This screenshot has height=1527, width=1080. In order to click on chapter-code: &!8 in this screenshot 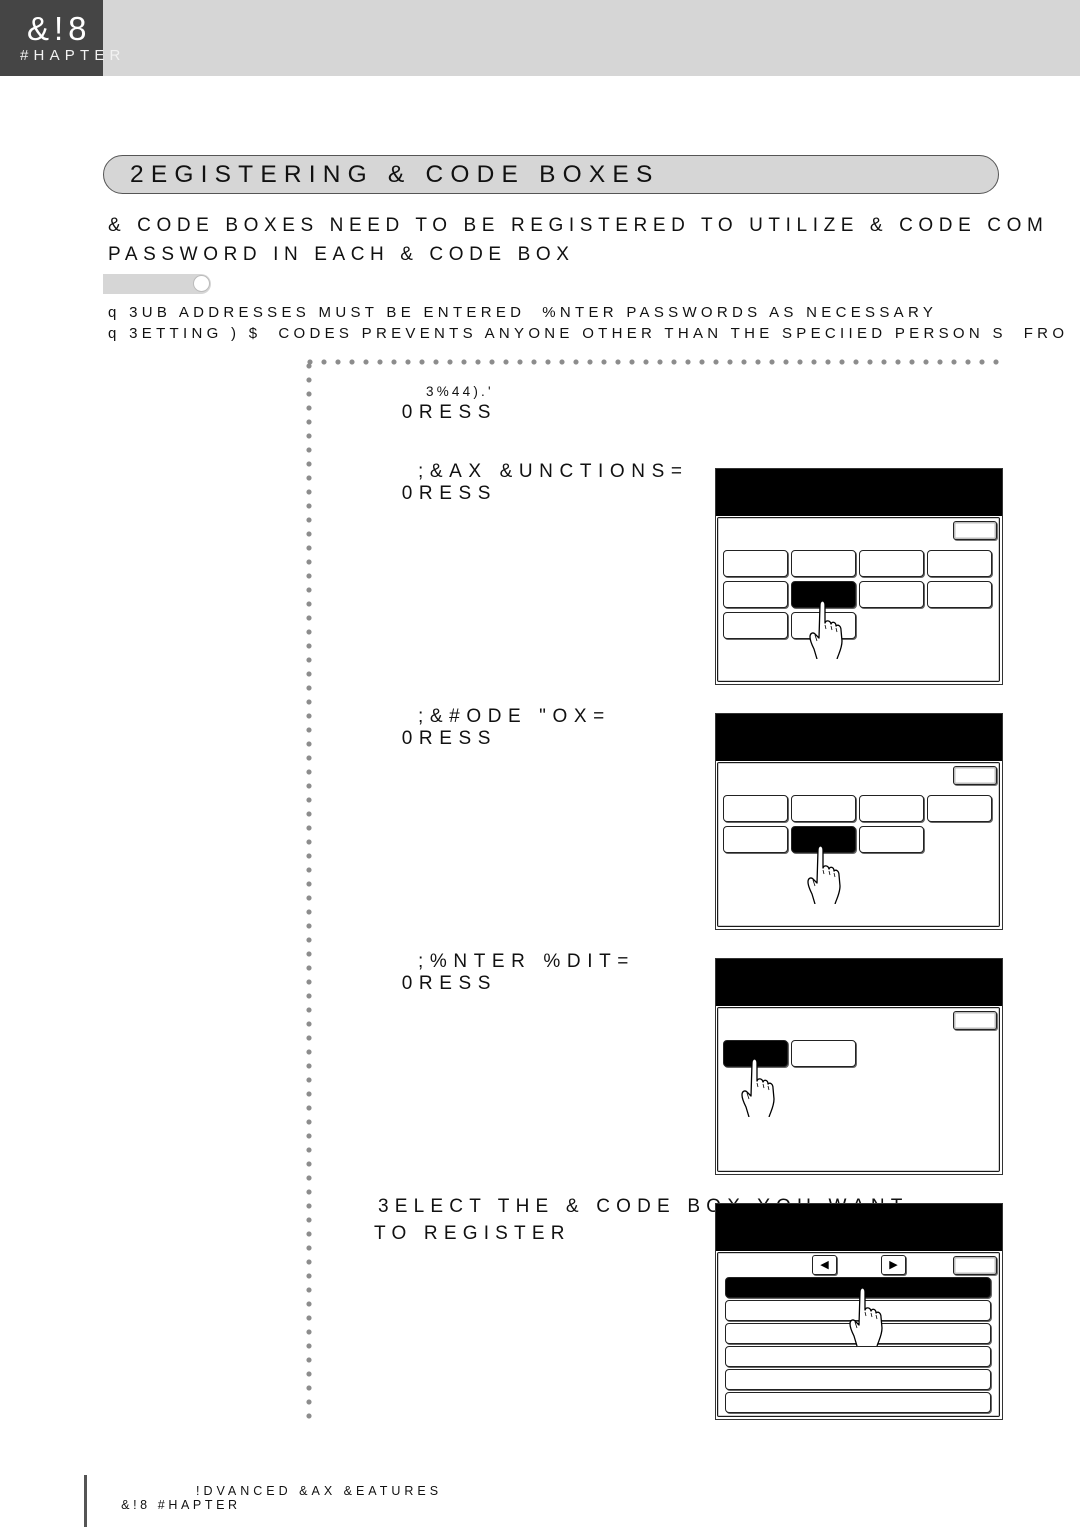, I will do `click(59, 28)`.